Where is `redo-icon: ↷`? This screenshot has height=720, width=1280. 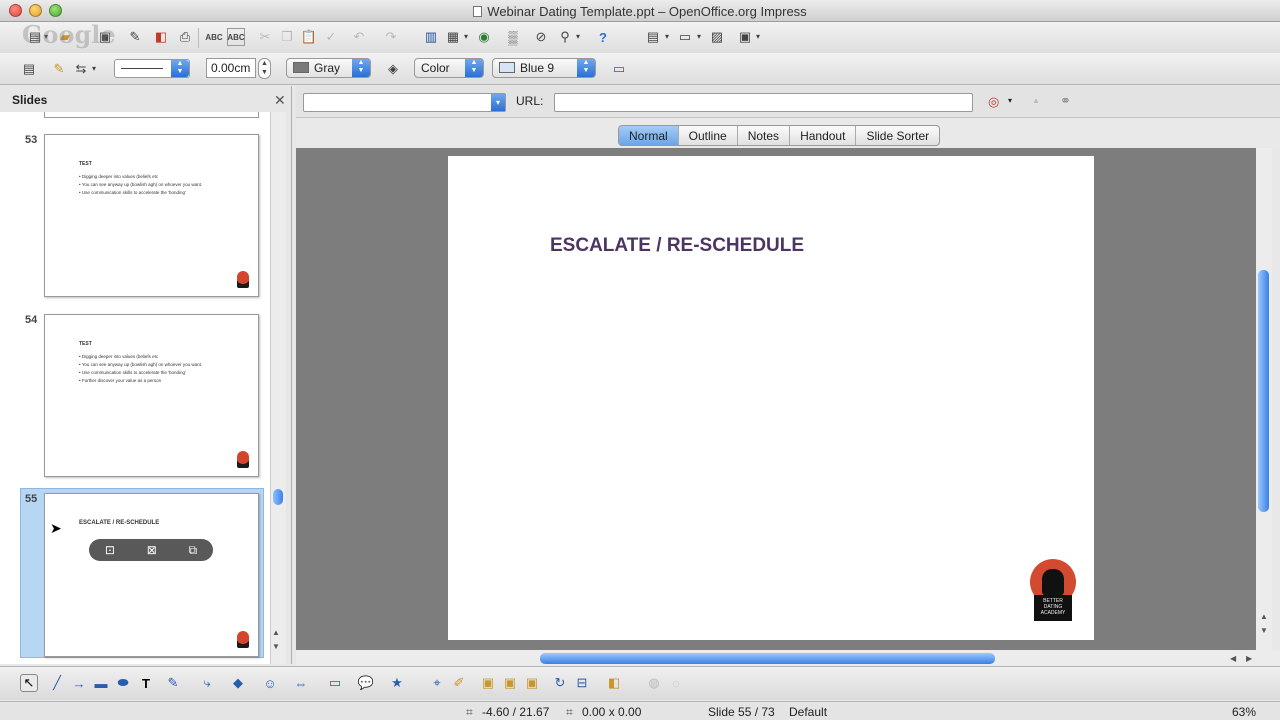
redo-icon: ↷ is located at coordinates (391, 37).